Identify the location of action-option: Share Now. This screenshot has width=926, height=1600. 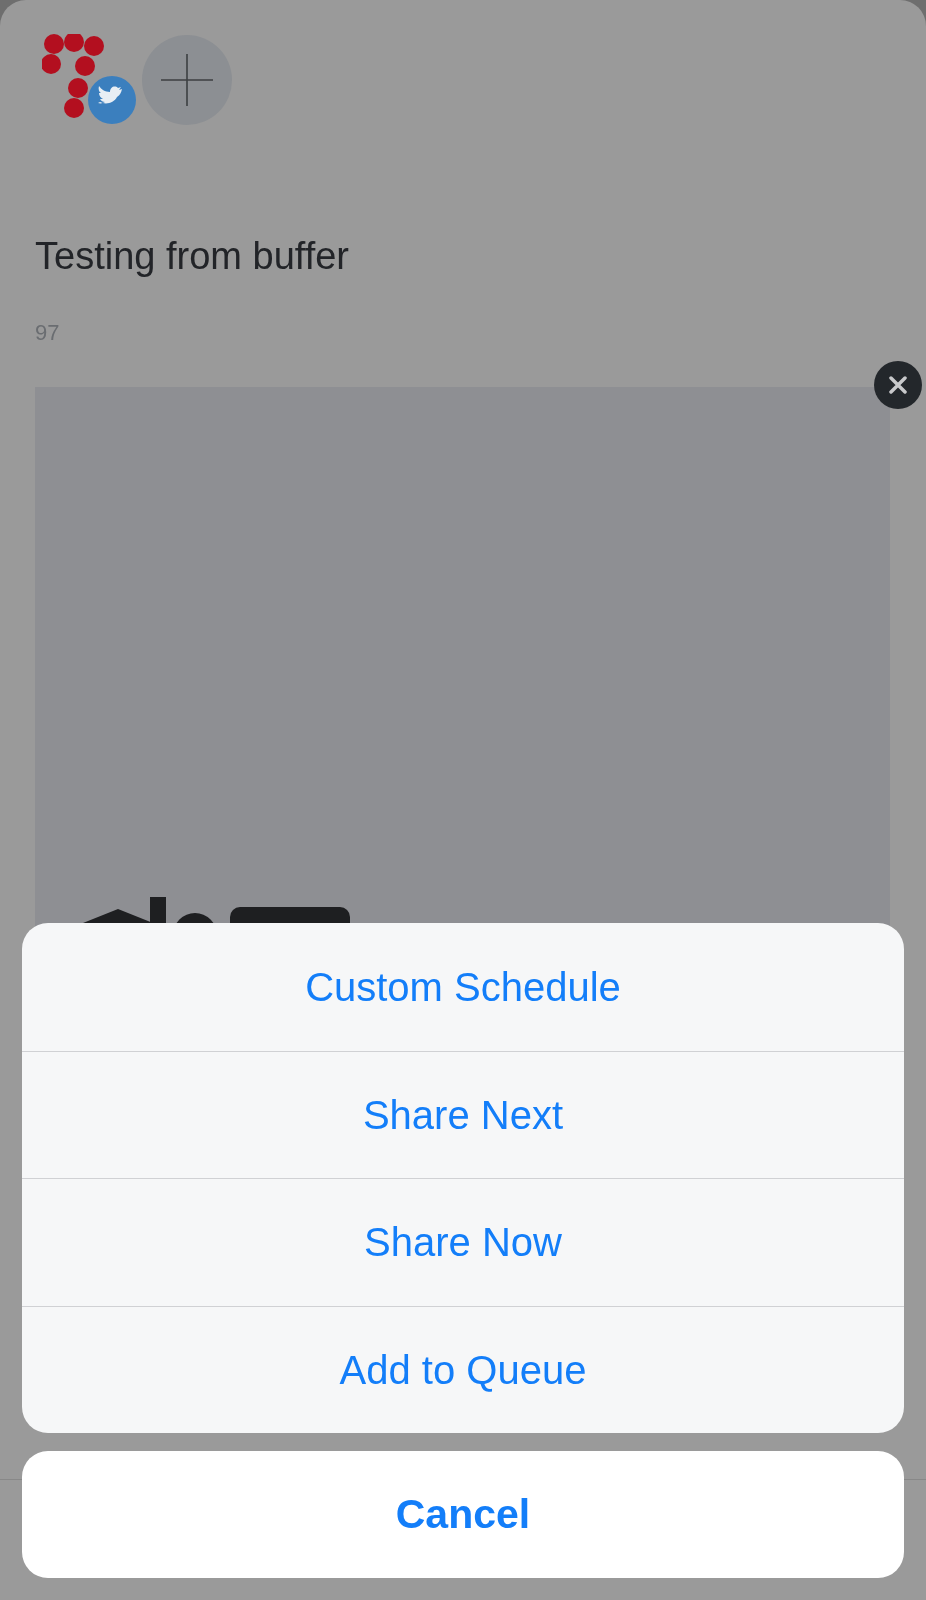
(463, 1242).